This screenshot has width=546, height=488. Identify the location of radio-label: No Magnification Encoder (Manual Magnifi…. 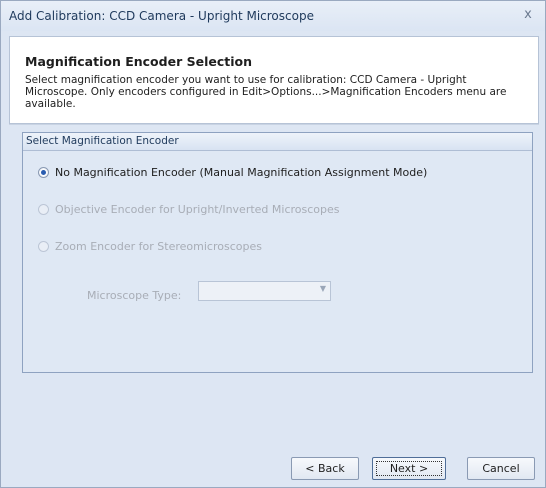
(241, 172).